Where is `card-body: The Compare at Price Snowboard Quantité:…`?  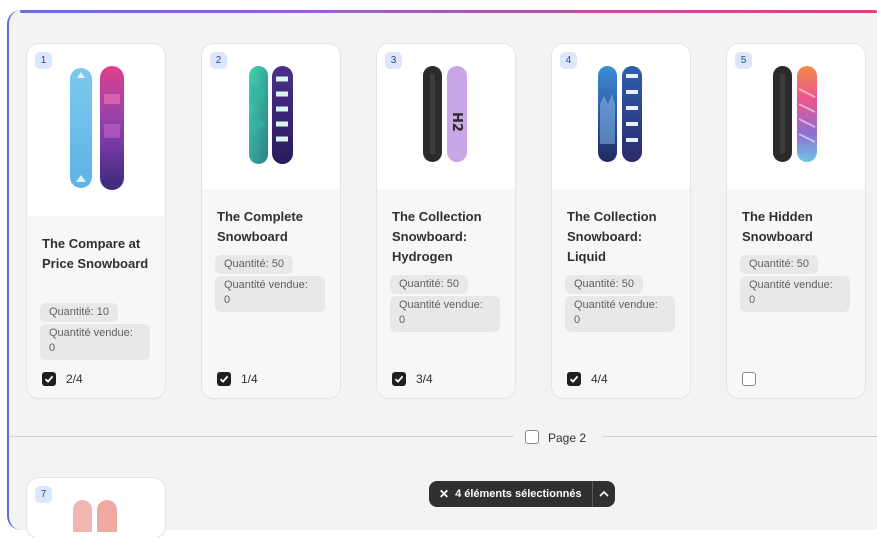
card-body: The Compare at Price Snowboard Quantité:… is located at coordinates (96, 307).